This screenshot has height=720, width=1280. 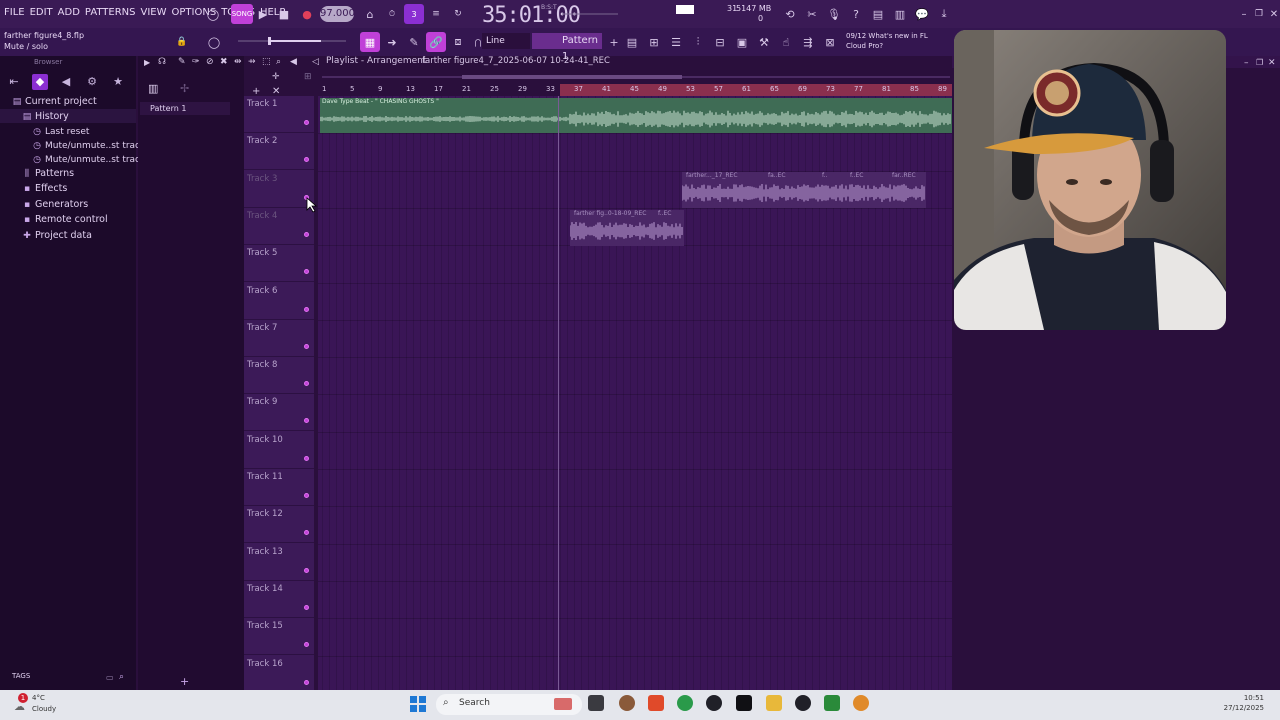 I want to click on fl-studio-icon, so click(x=861, y=703).